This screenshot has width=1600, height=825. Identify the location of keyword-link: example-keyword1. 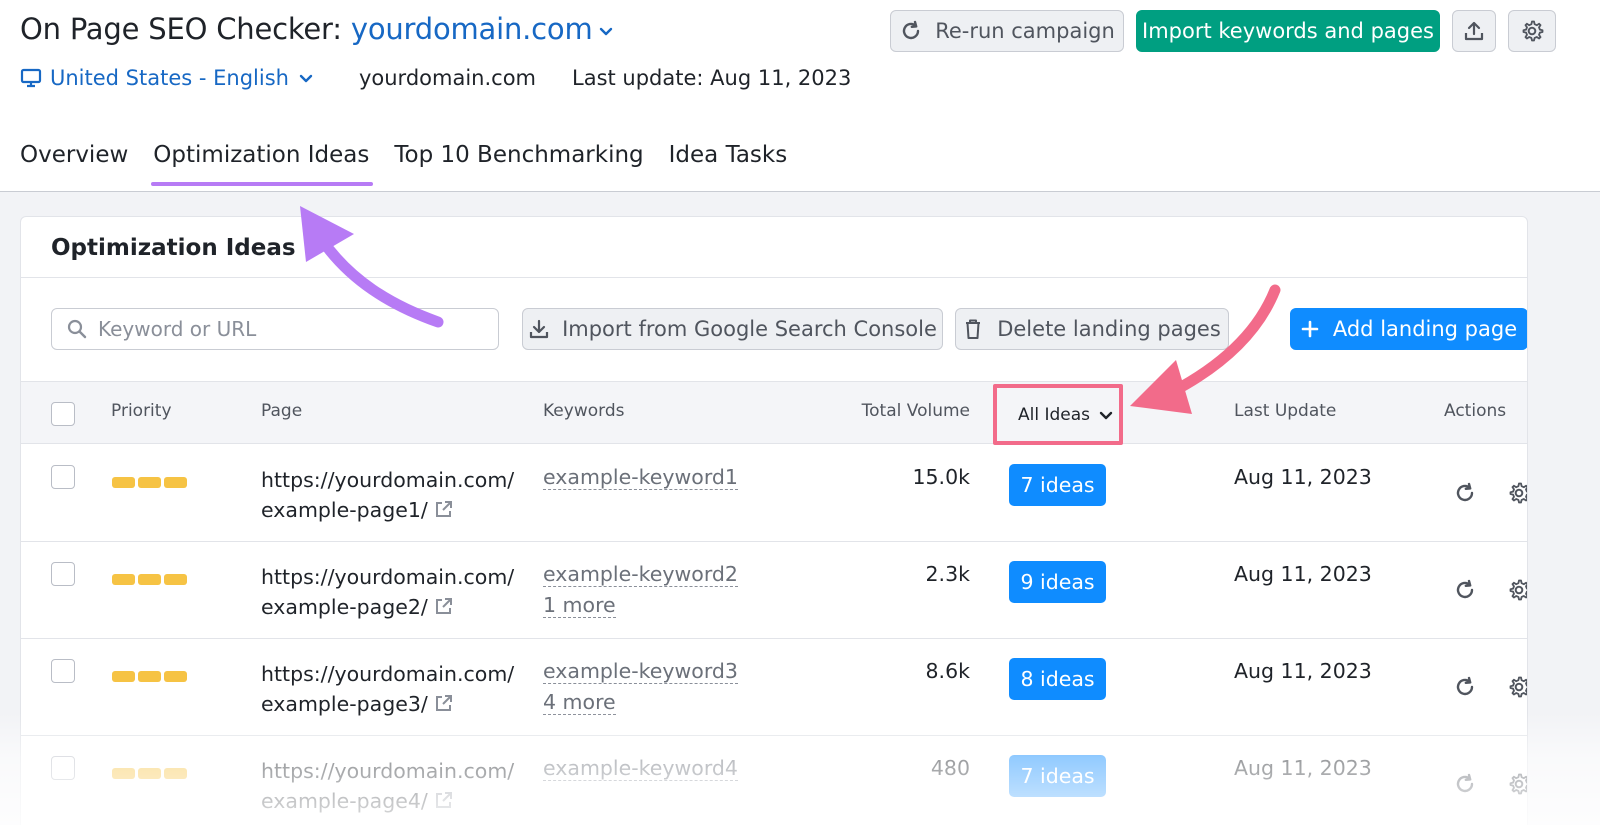
(640, 477).